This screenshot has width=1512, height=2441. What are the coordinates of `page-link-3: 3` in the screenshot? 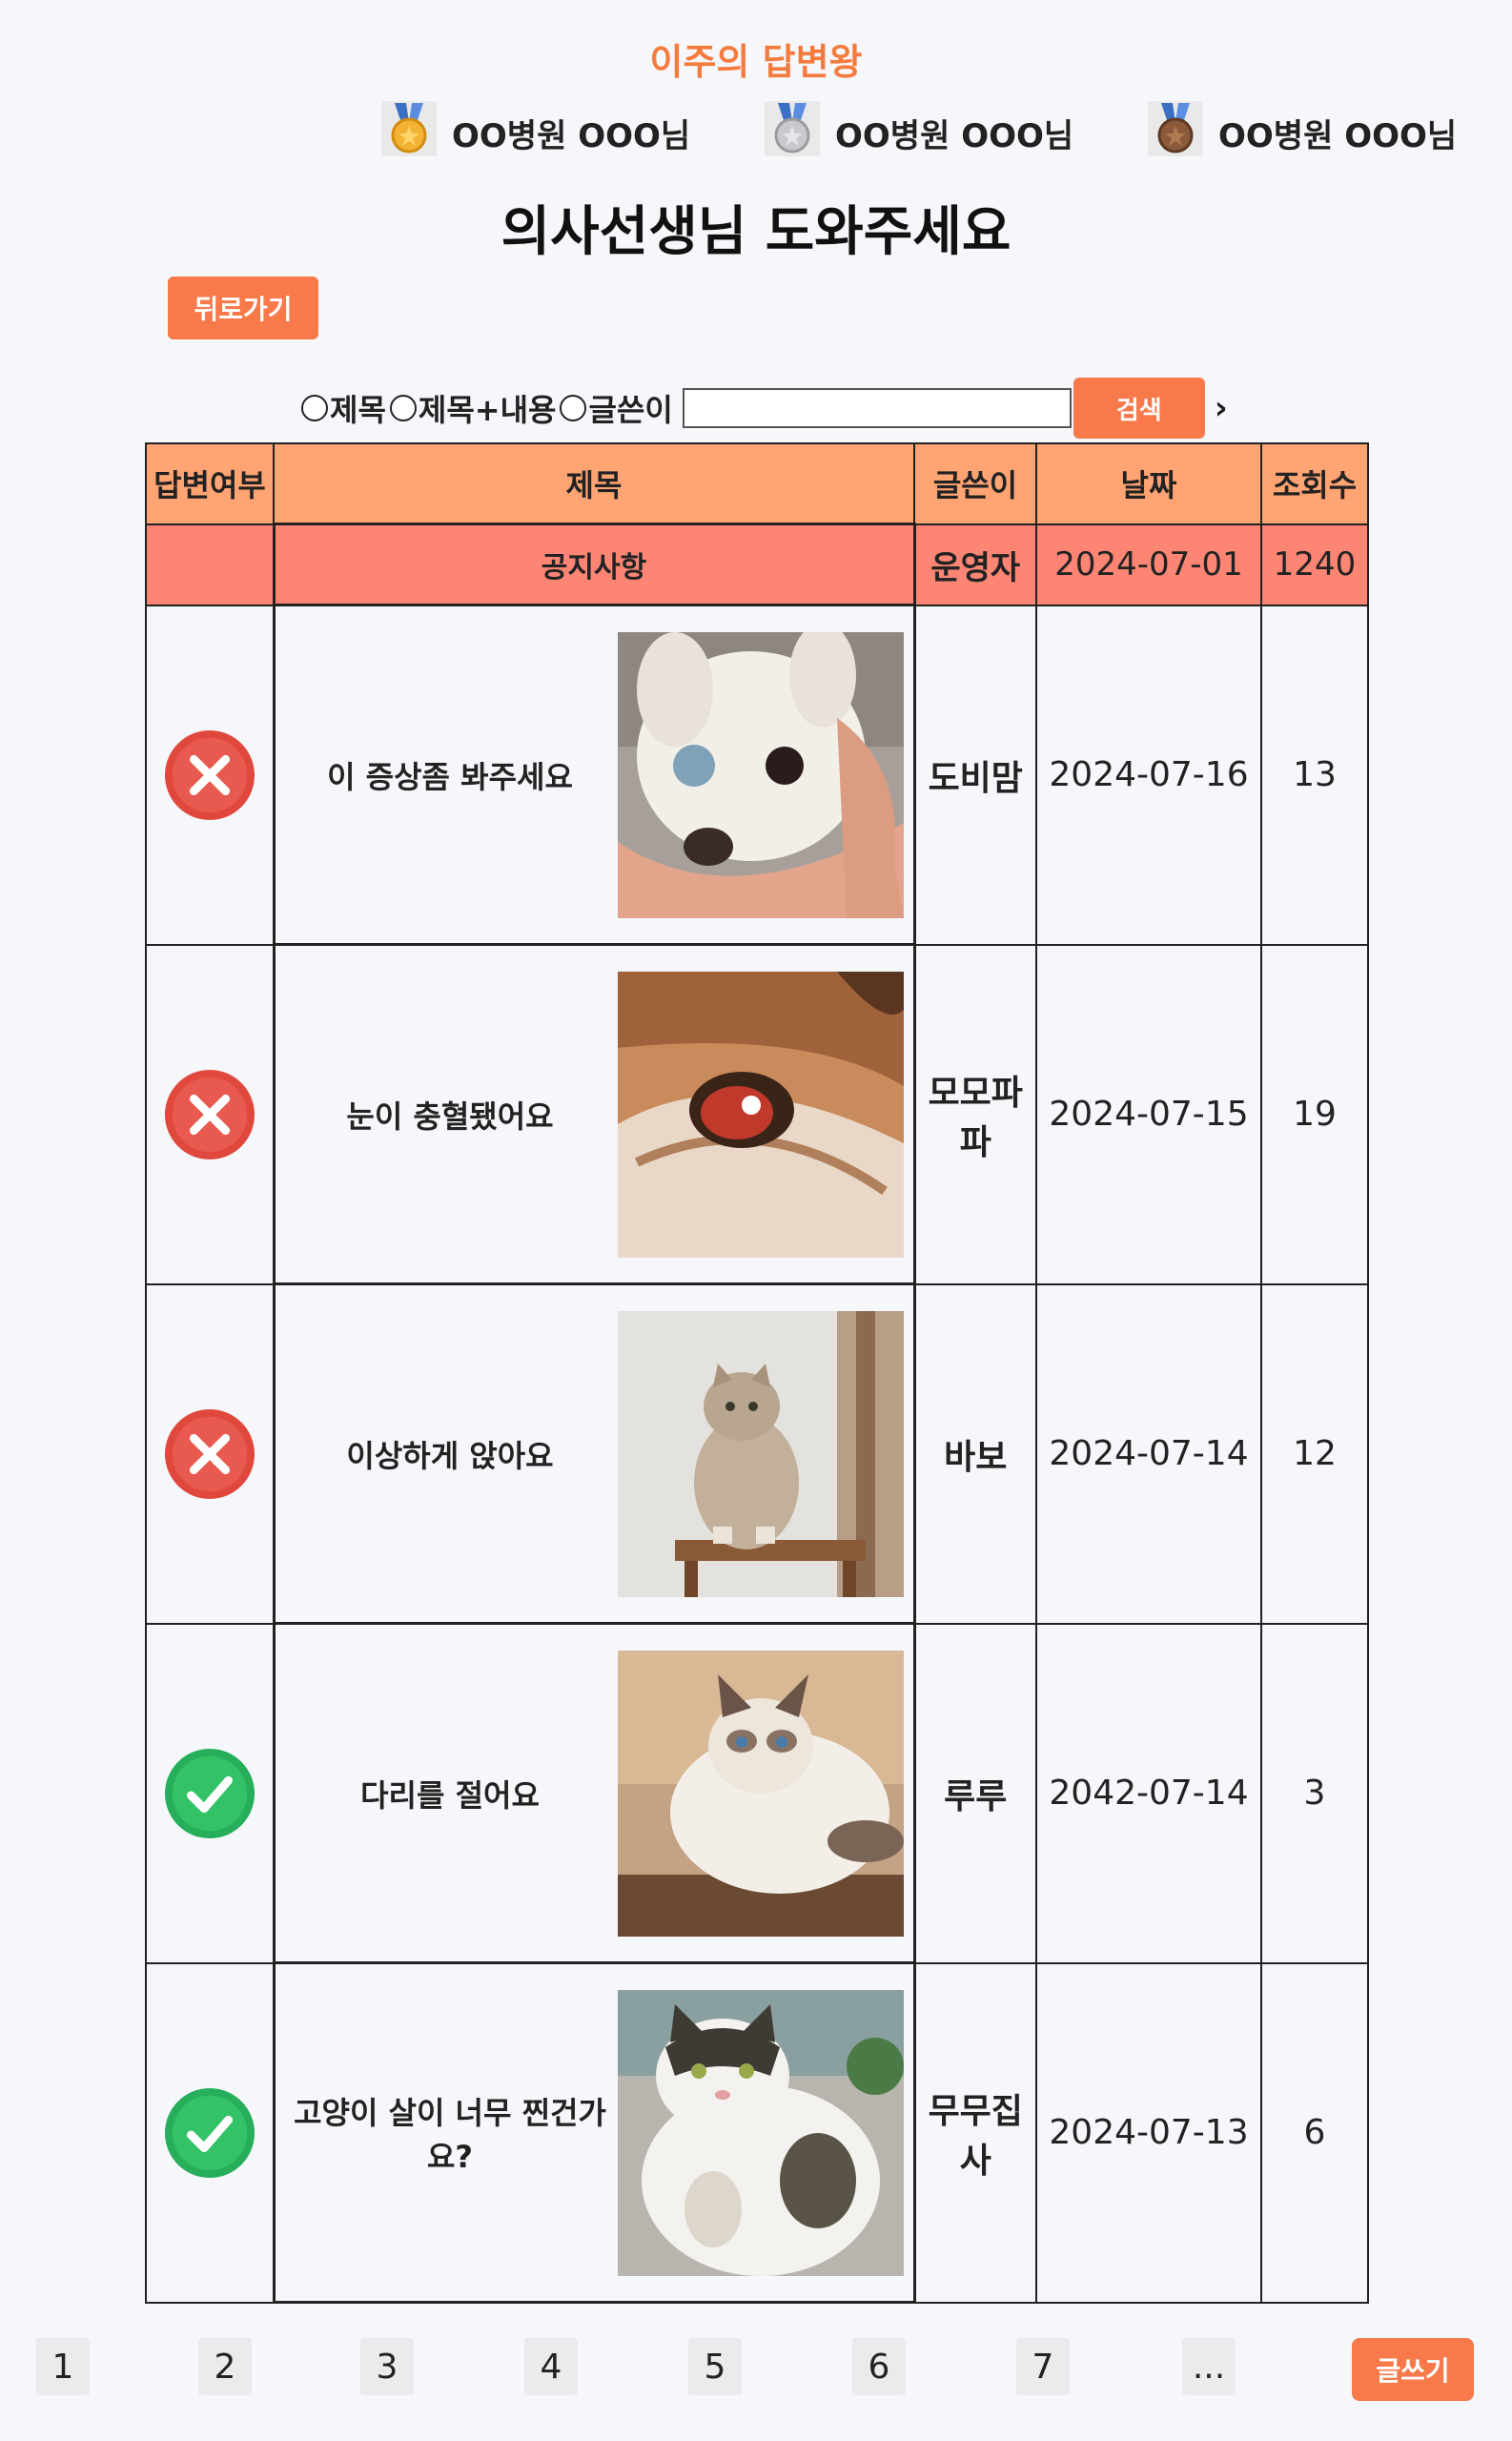 It's located at (387, 2366).